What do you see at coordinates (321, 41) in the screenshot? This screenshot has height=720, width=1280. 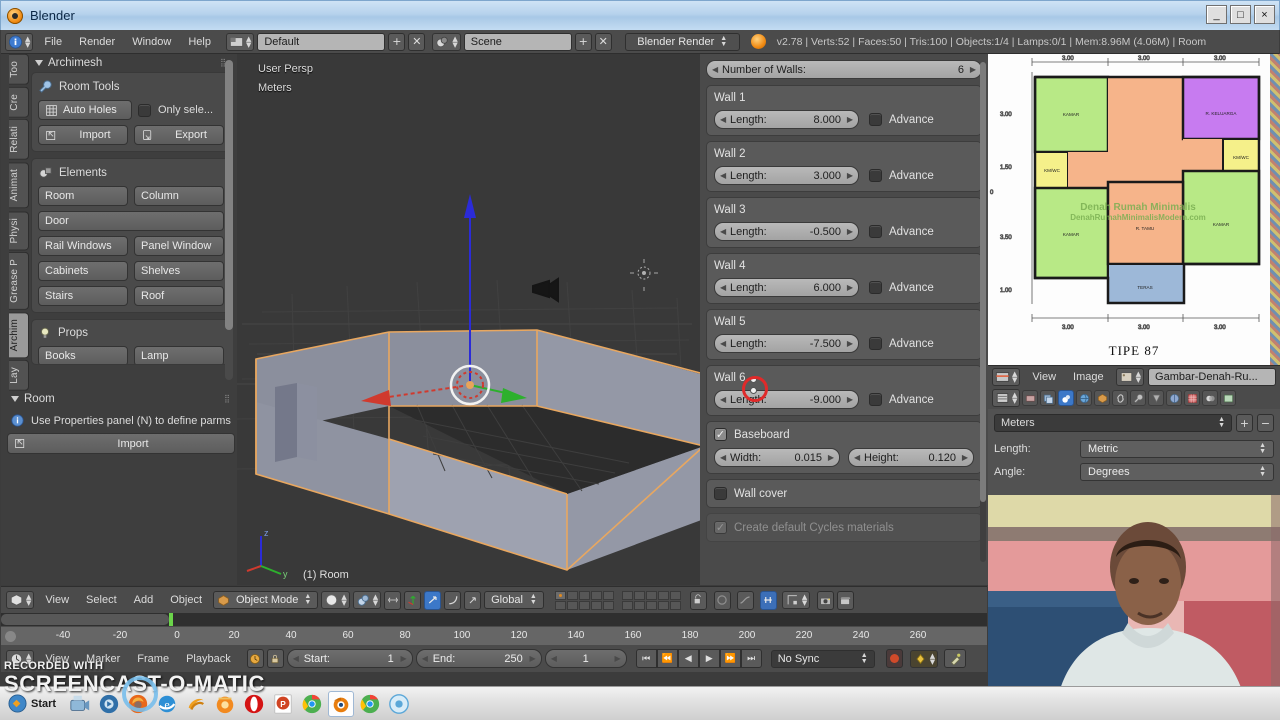 I see `screen-layout-name: Default` at bounding box center [321, 41].